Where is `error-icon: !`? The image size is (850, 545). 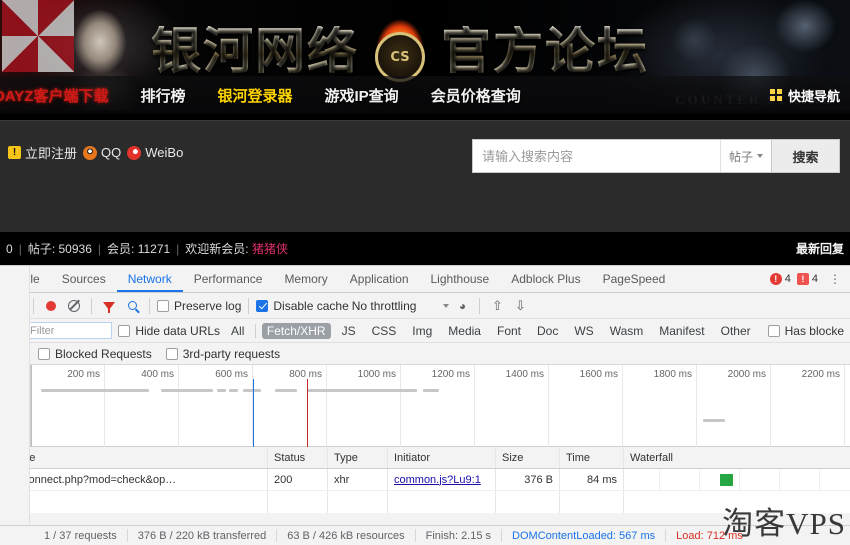 error-icon: ! is located at coordinates (775, 279).